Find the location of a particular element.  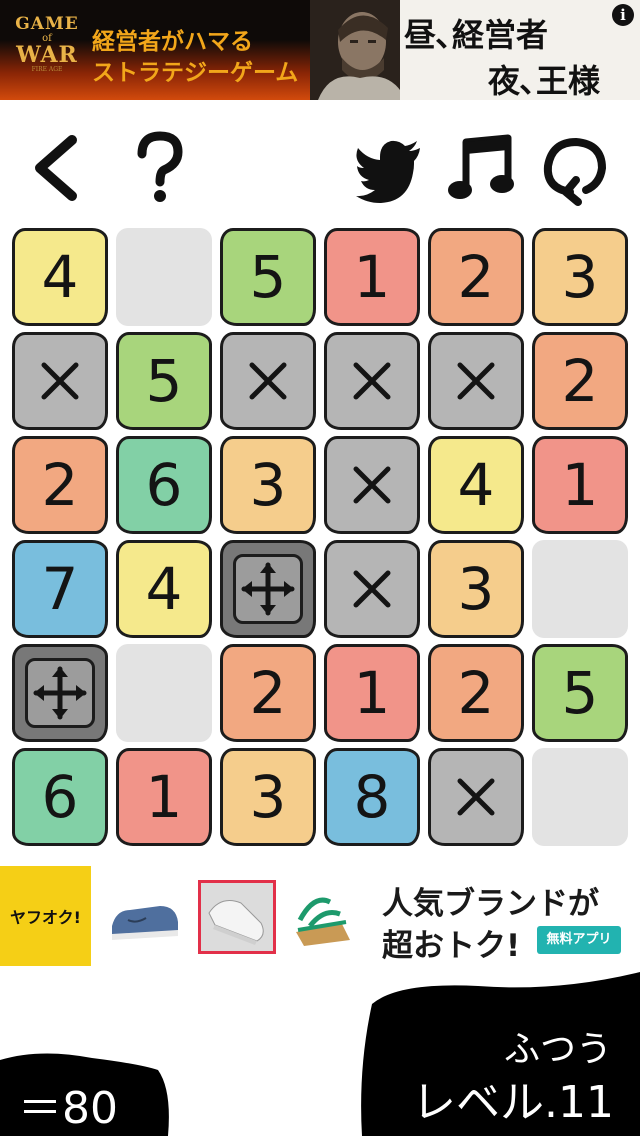

question-mark-icon is located at coordinates (160, 166).